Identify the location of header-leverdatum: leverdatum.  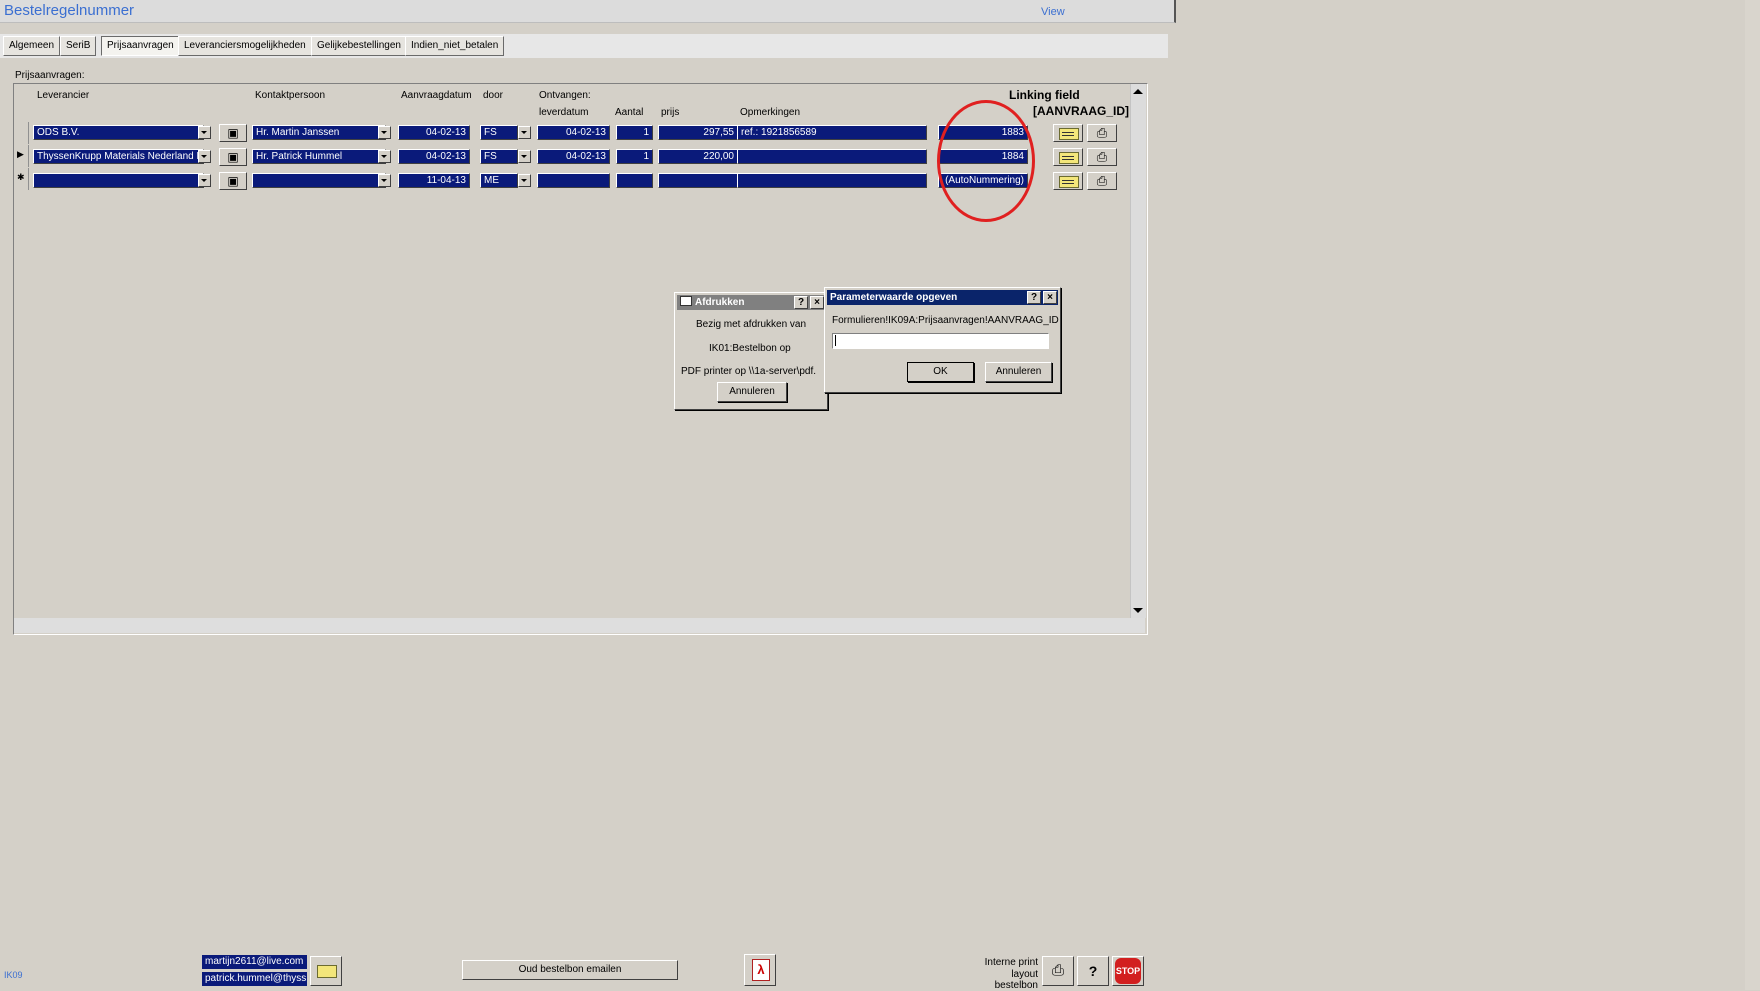
(564, 112).